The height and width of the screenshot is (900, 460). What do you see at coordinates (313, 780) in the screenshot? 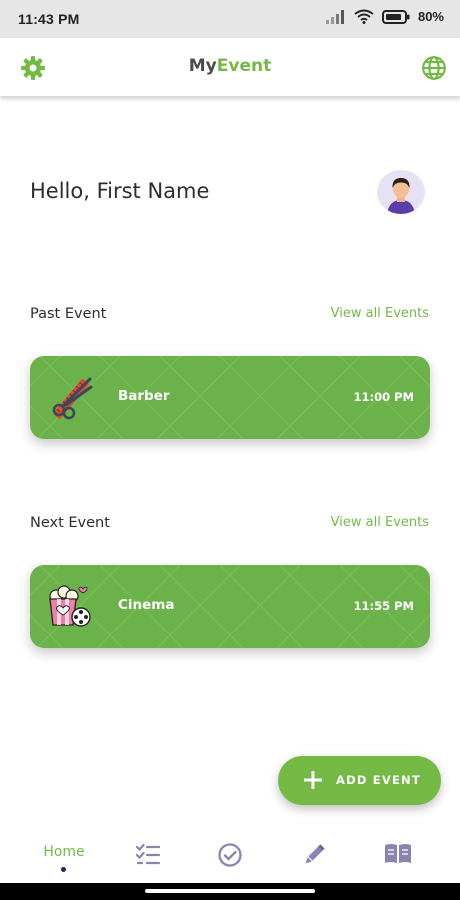
I see `plus-icon` at bounding box center [313, 780].